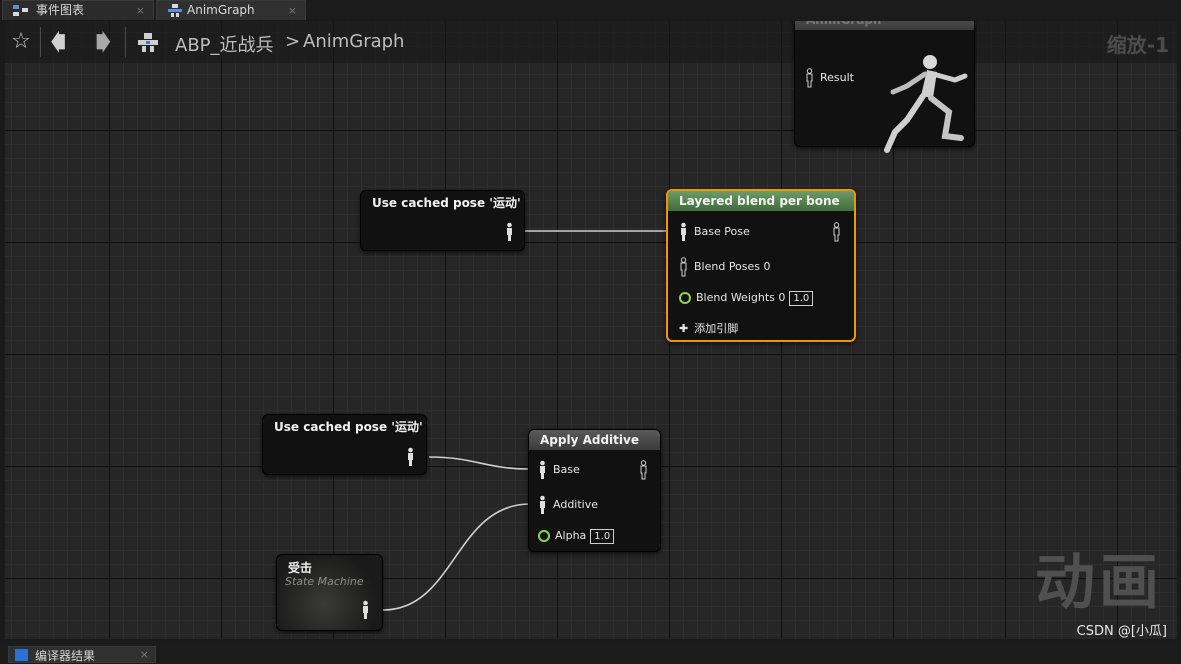  Describe the element at coordinates (224, 44) in the screenshot. I see `breadcrumb-blueprint: ABP_近战兵` at that location.